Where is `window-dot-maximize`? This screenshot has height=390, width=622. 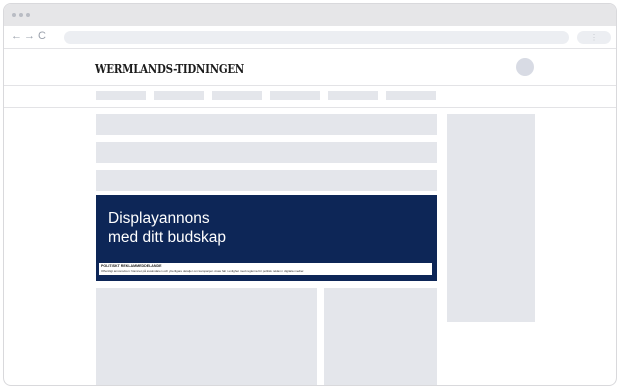
window-dot-maximize is located at coordinates (28, 15).